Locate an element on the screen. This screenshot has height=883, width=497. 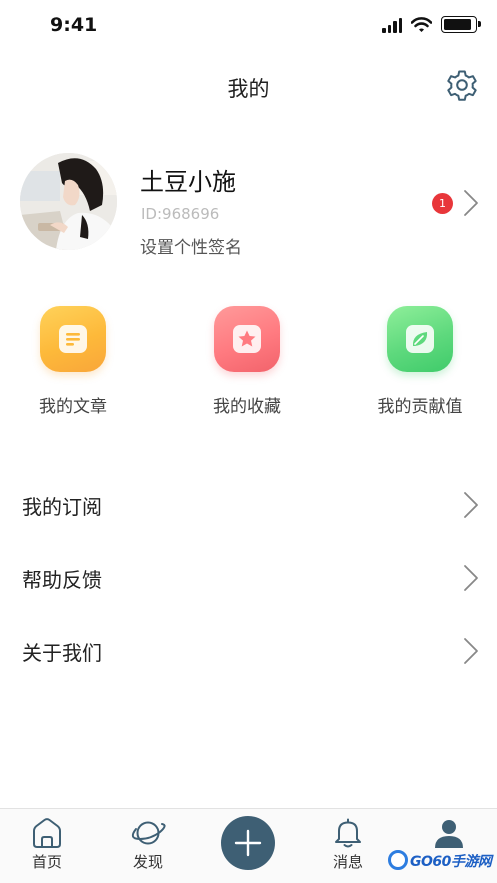
gear-icon is located at coordinates (462, 85).